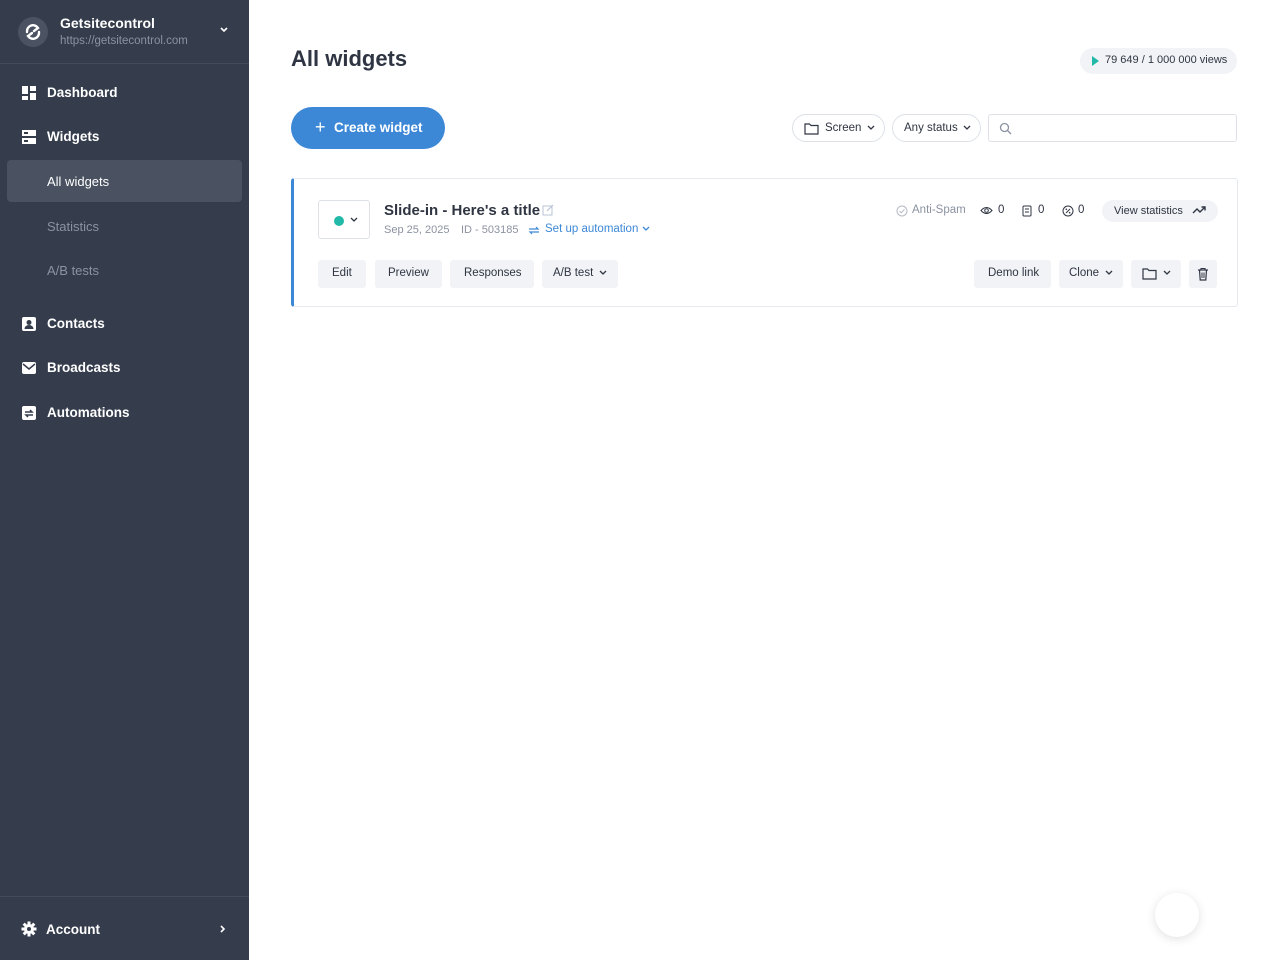 The height and width of the screenshot is (960, 1280). Describe the element at coordinates (939, 210) in the screenshot. I see `anti-spam-label: Anti-Spam` at that location.